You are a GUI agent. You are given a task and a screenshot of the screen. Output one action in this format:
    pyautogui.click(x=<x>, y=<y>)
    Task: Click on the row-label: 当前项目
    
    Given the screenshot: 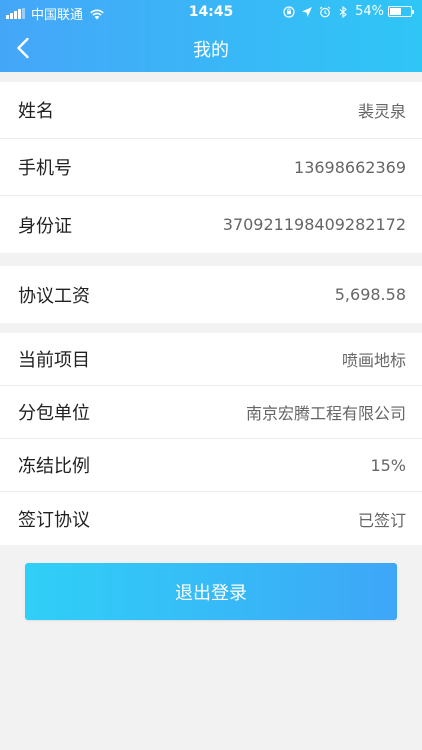 What is the action you would take?
    pyautogui.click(x=54, y=360)
    